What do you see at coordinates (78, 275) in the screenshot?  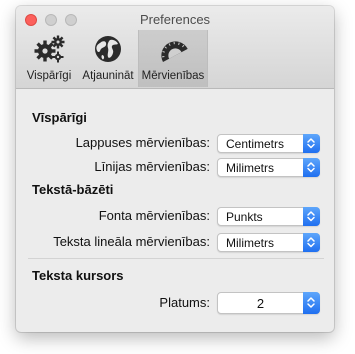 I see `section-heading-text-cursor: Teksta kursors` at bounding box center [78, 275].